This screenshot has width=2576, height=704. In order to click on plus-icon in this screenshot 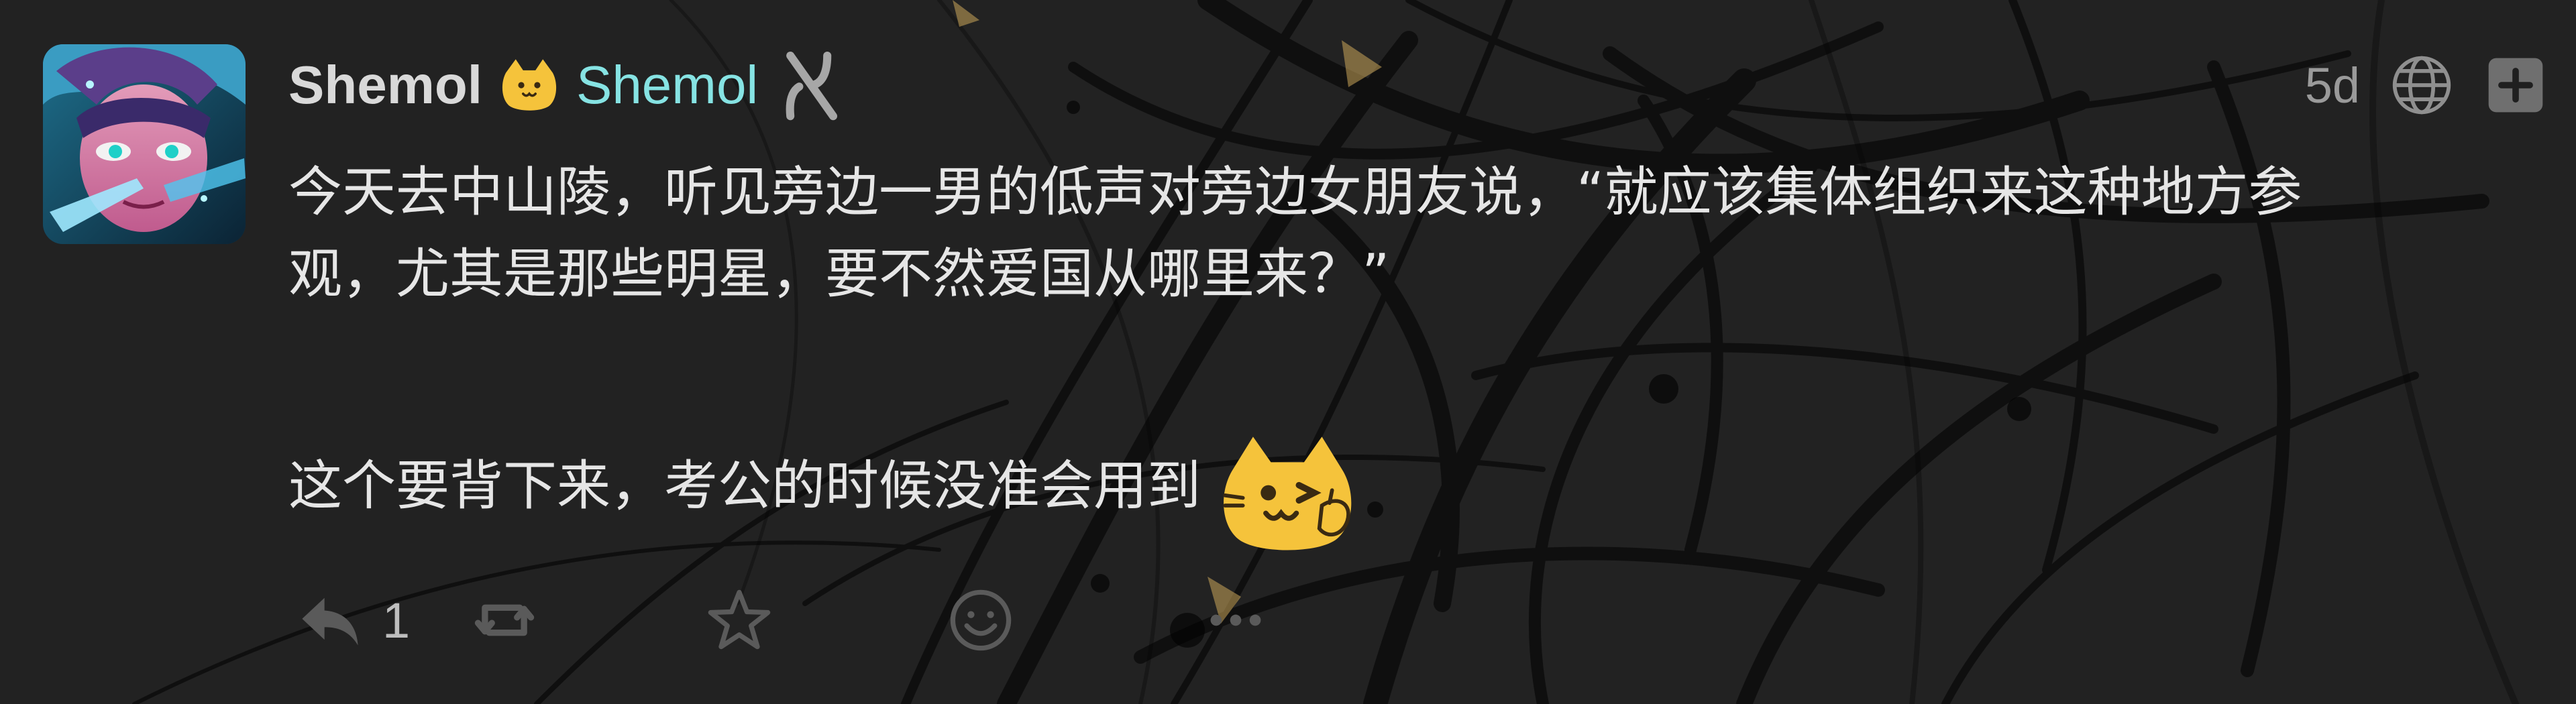, I will do `click(2515, 85)`.